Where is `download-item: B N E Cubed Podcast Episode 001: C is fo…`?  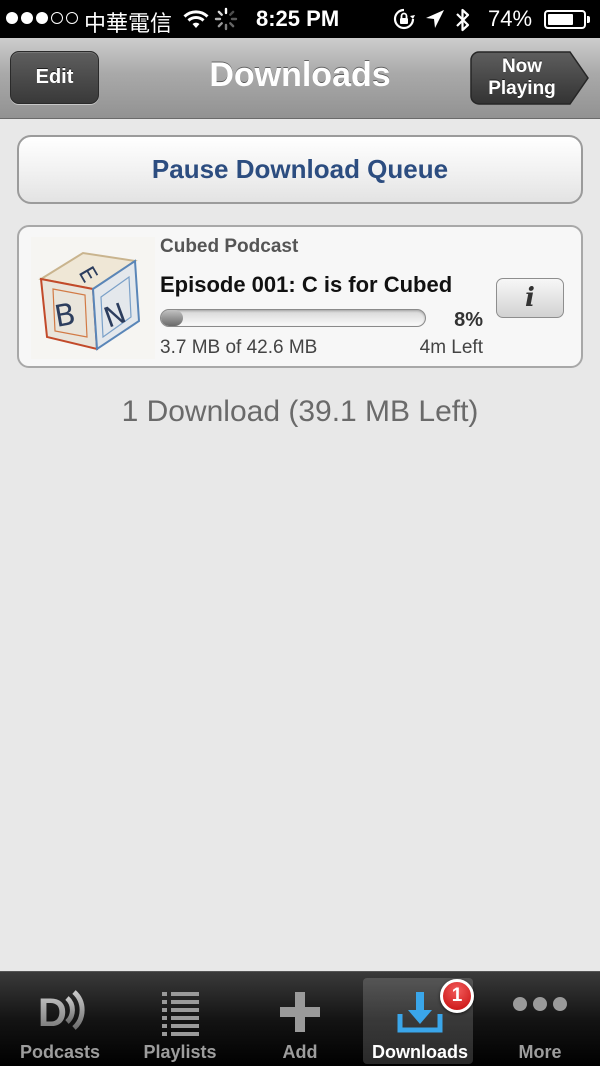 download-item: B N E Cubed Podcast Episode 001: C is fo… is located at coordinates (300, 296).